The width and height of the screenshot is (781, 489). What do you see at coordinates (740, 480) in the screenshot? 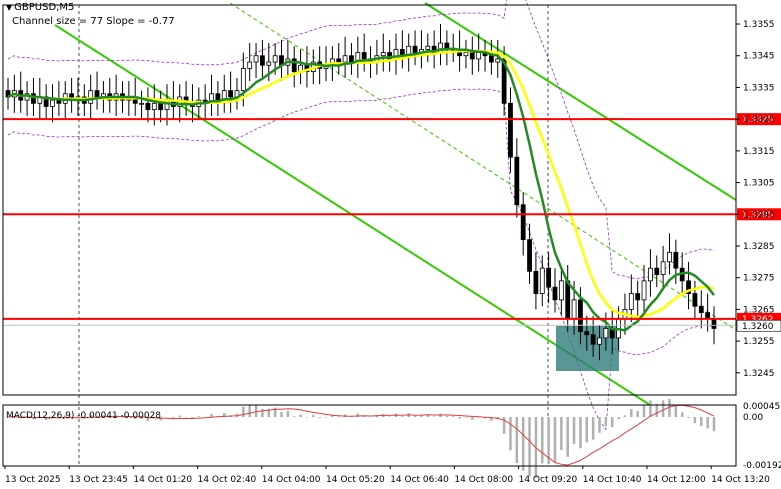
I see `x-tick-label: 14 Oct 13:20` at bounding box center [740, 480].